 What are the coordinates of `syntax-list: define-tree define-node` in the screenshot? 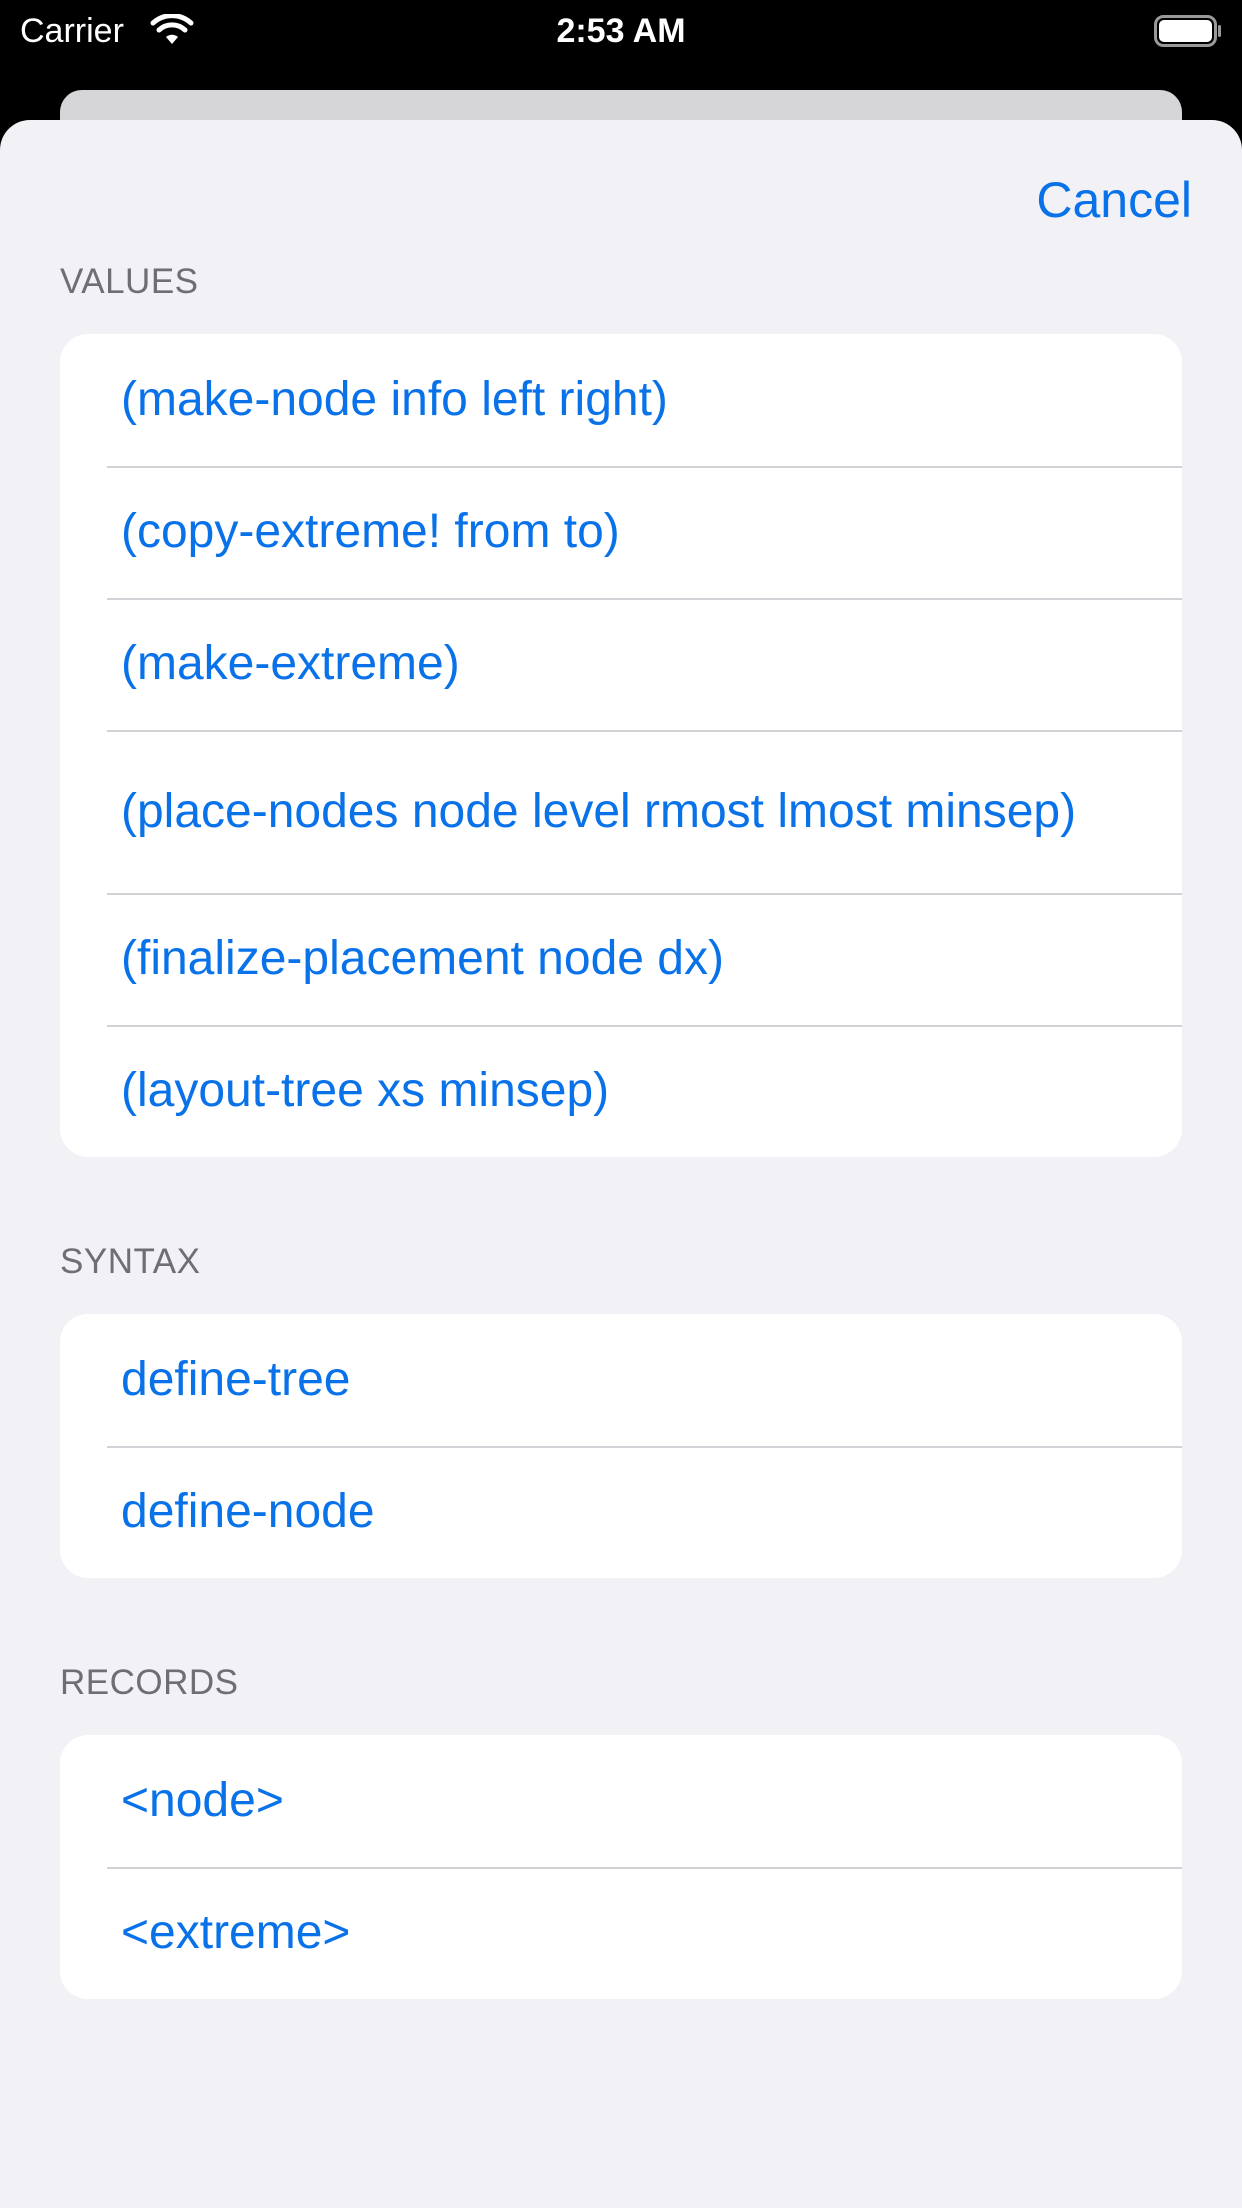 It's located at (621, 1446).